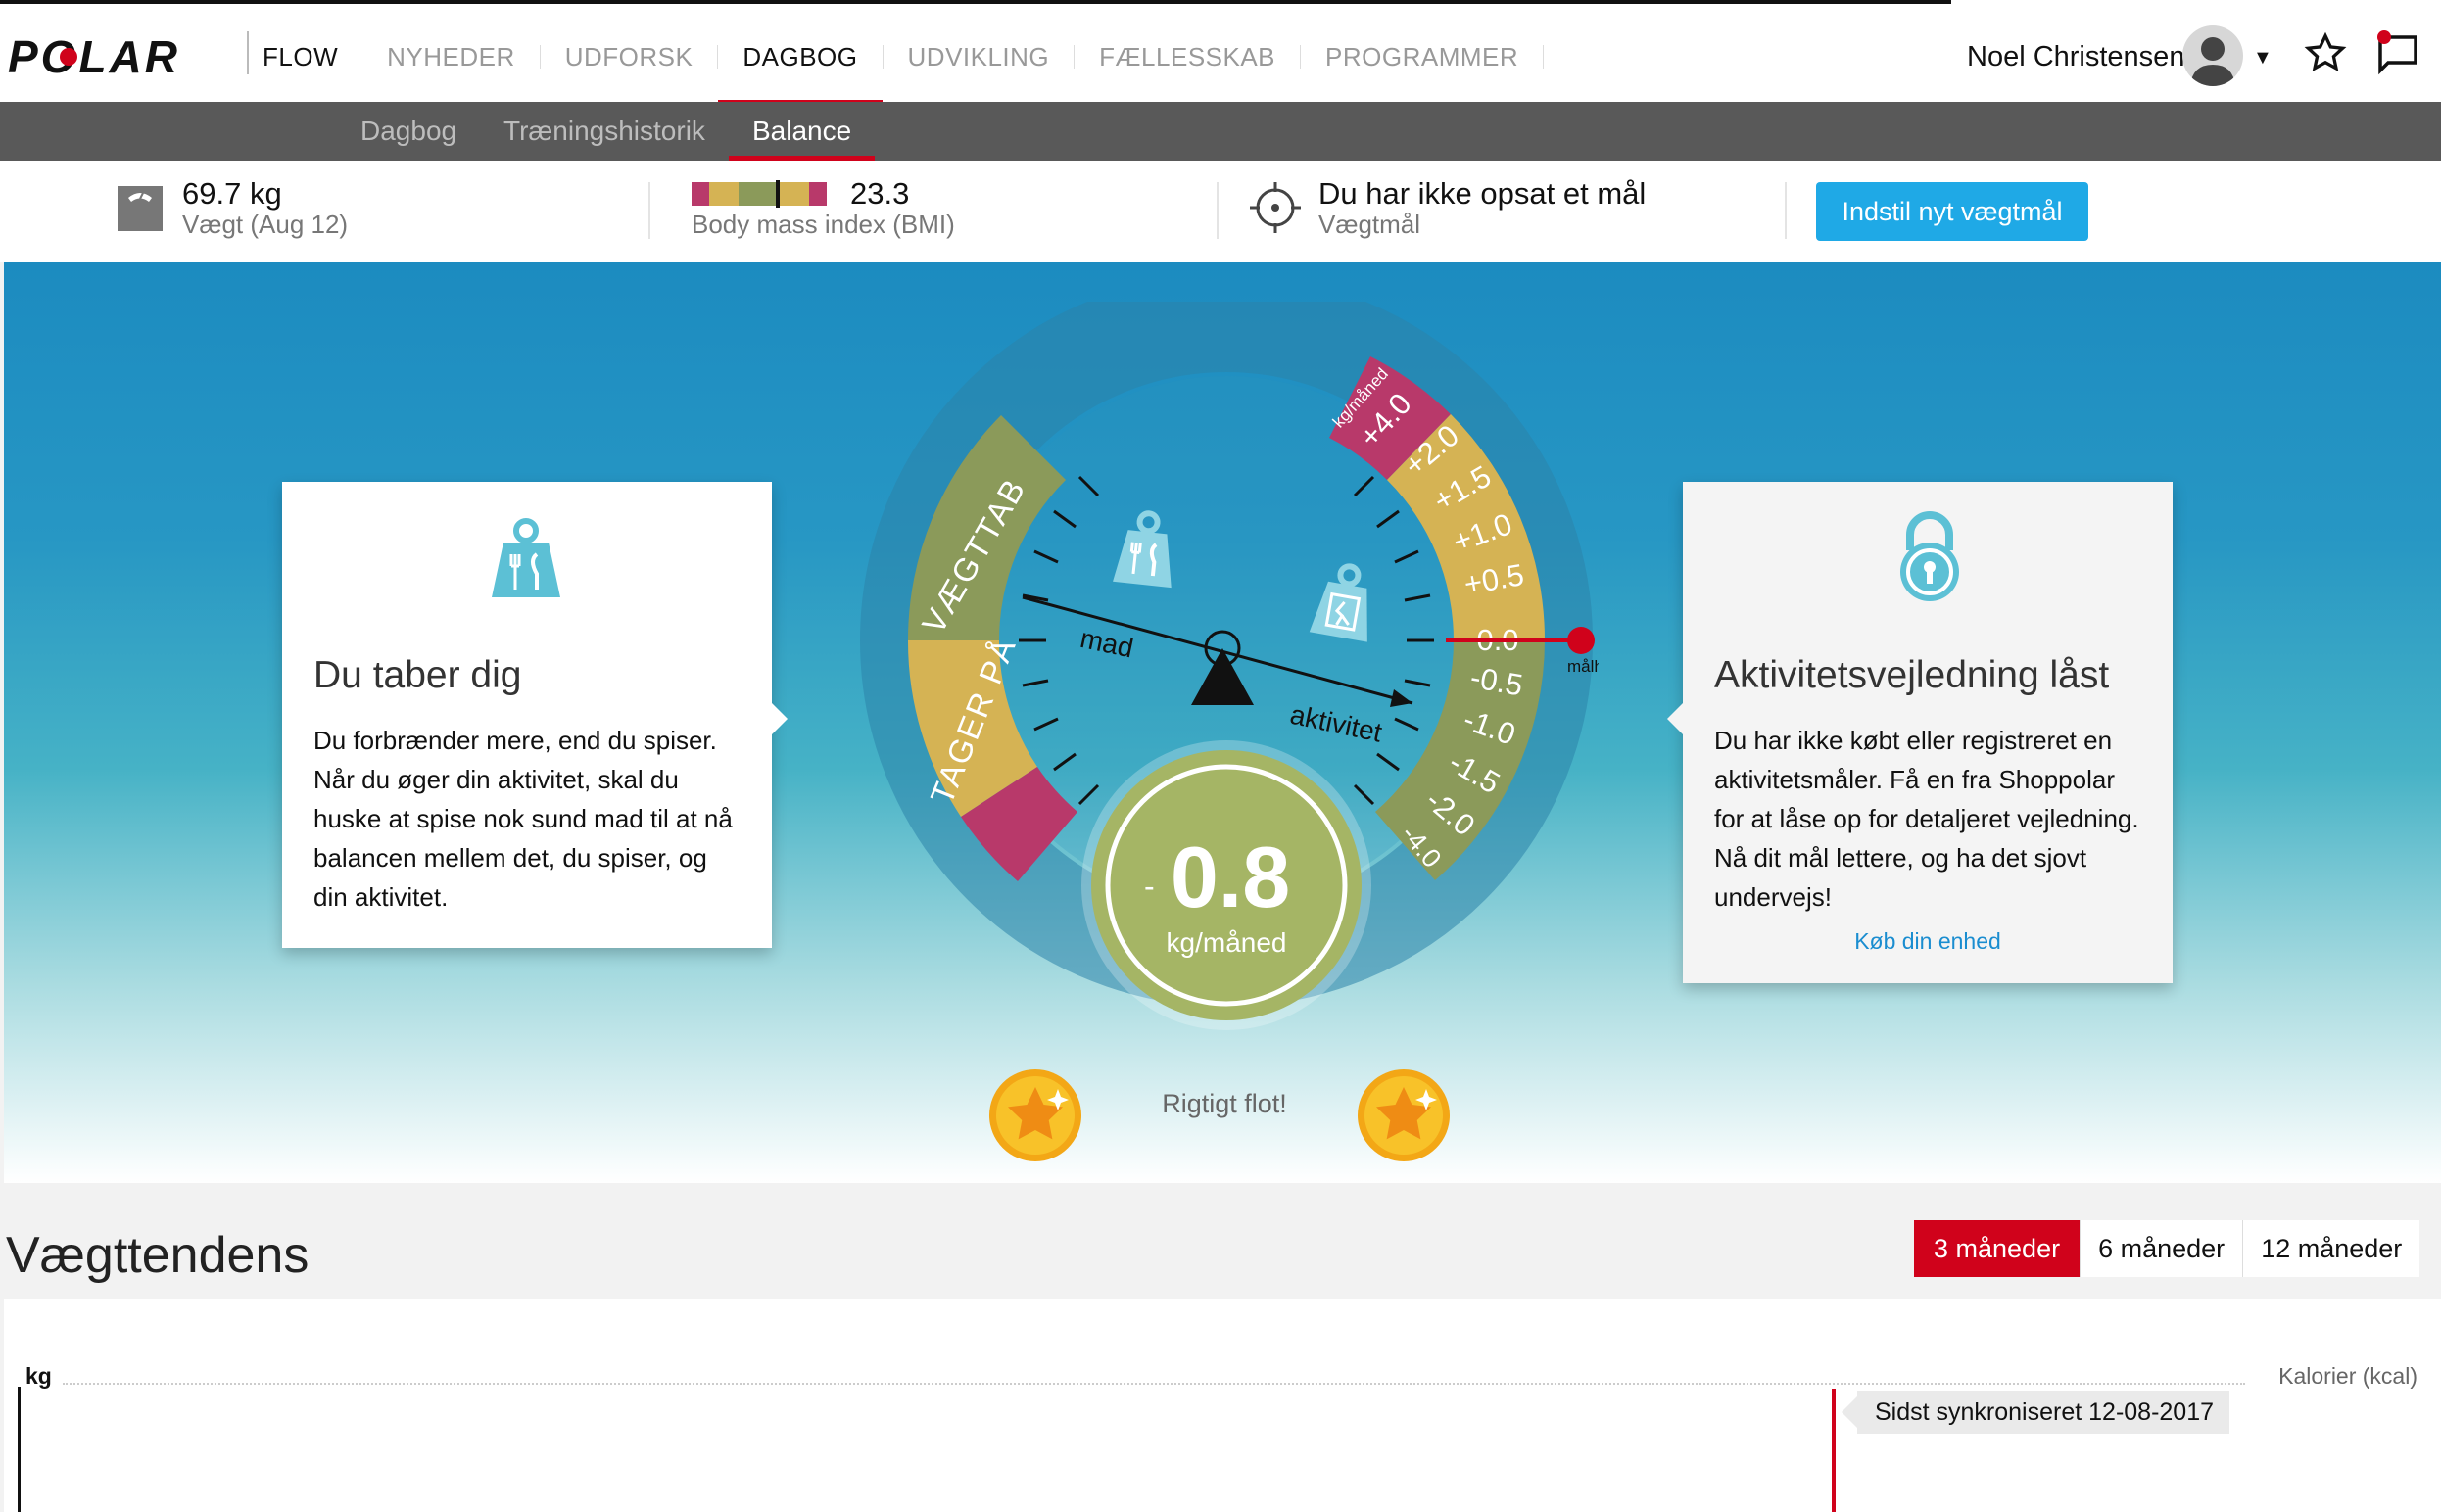 The width and height of the screenshot is (2441, 1512). I want to click on range-tab-6-months: 6 måneder, so click(2161, 1248).